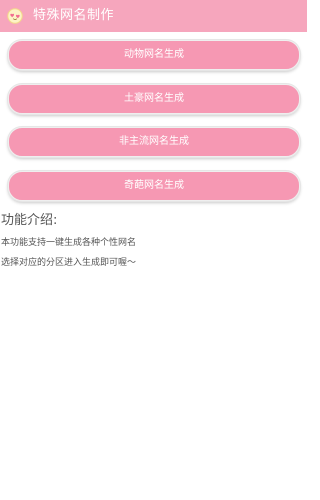  I want to click on intro-title: 功能介绍:, so click(29, 220).